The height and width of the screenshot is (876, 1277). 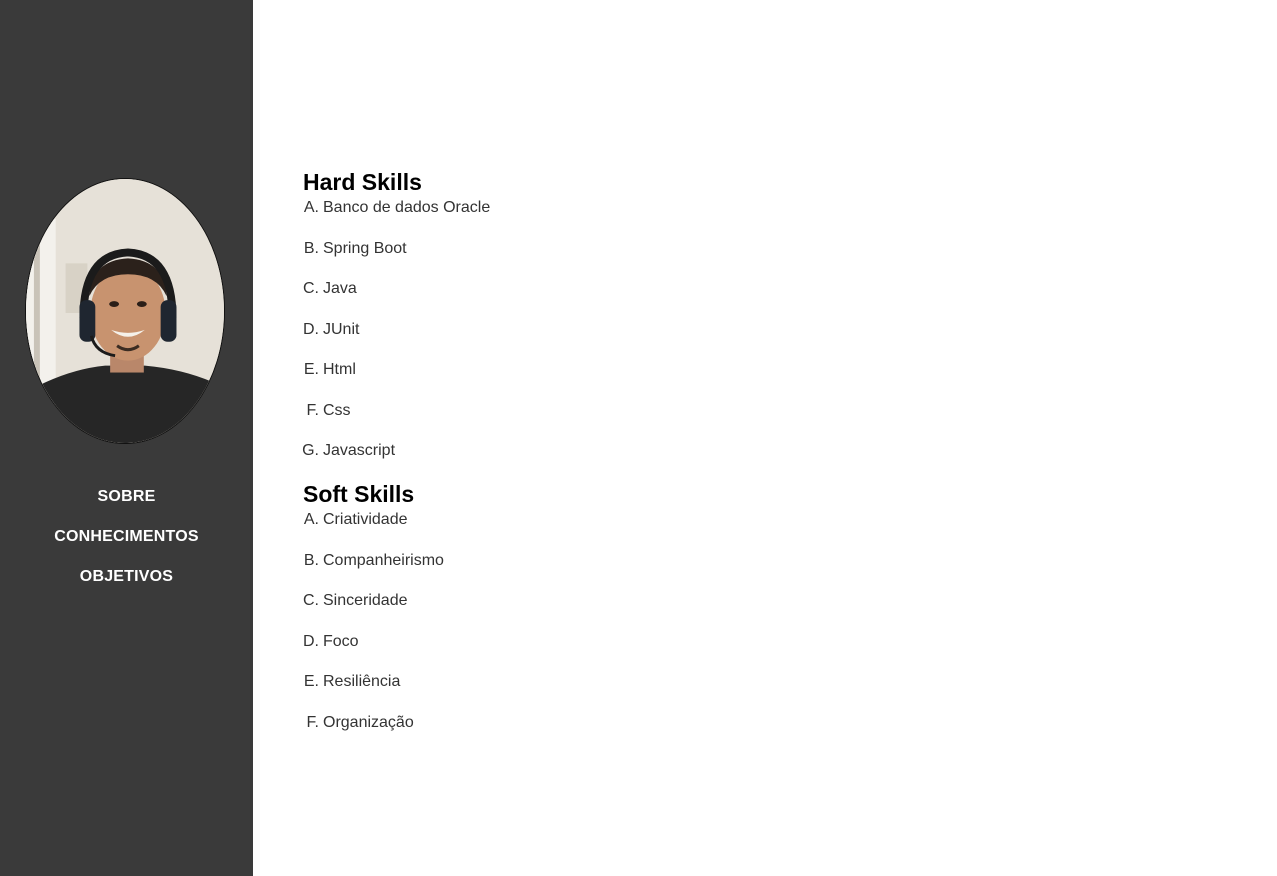 I want to click on skill-label: Foco, so click(x=341, y=641).